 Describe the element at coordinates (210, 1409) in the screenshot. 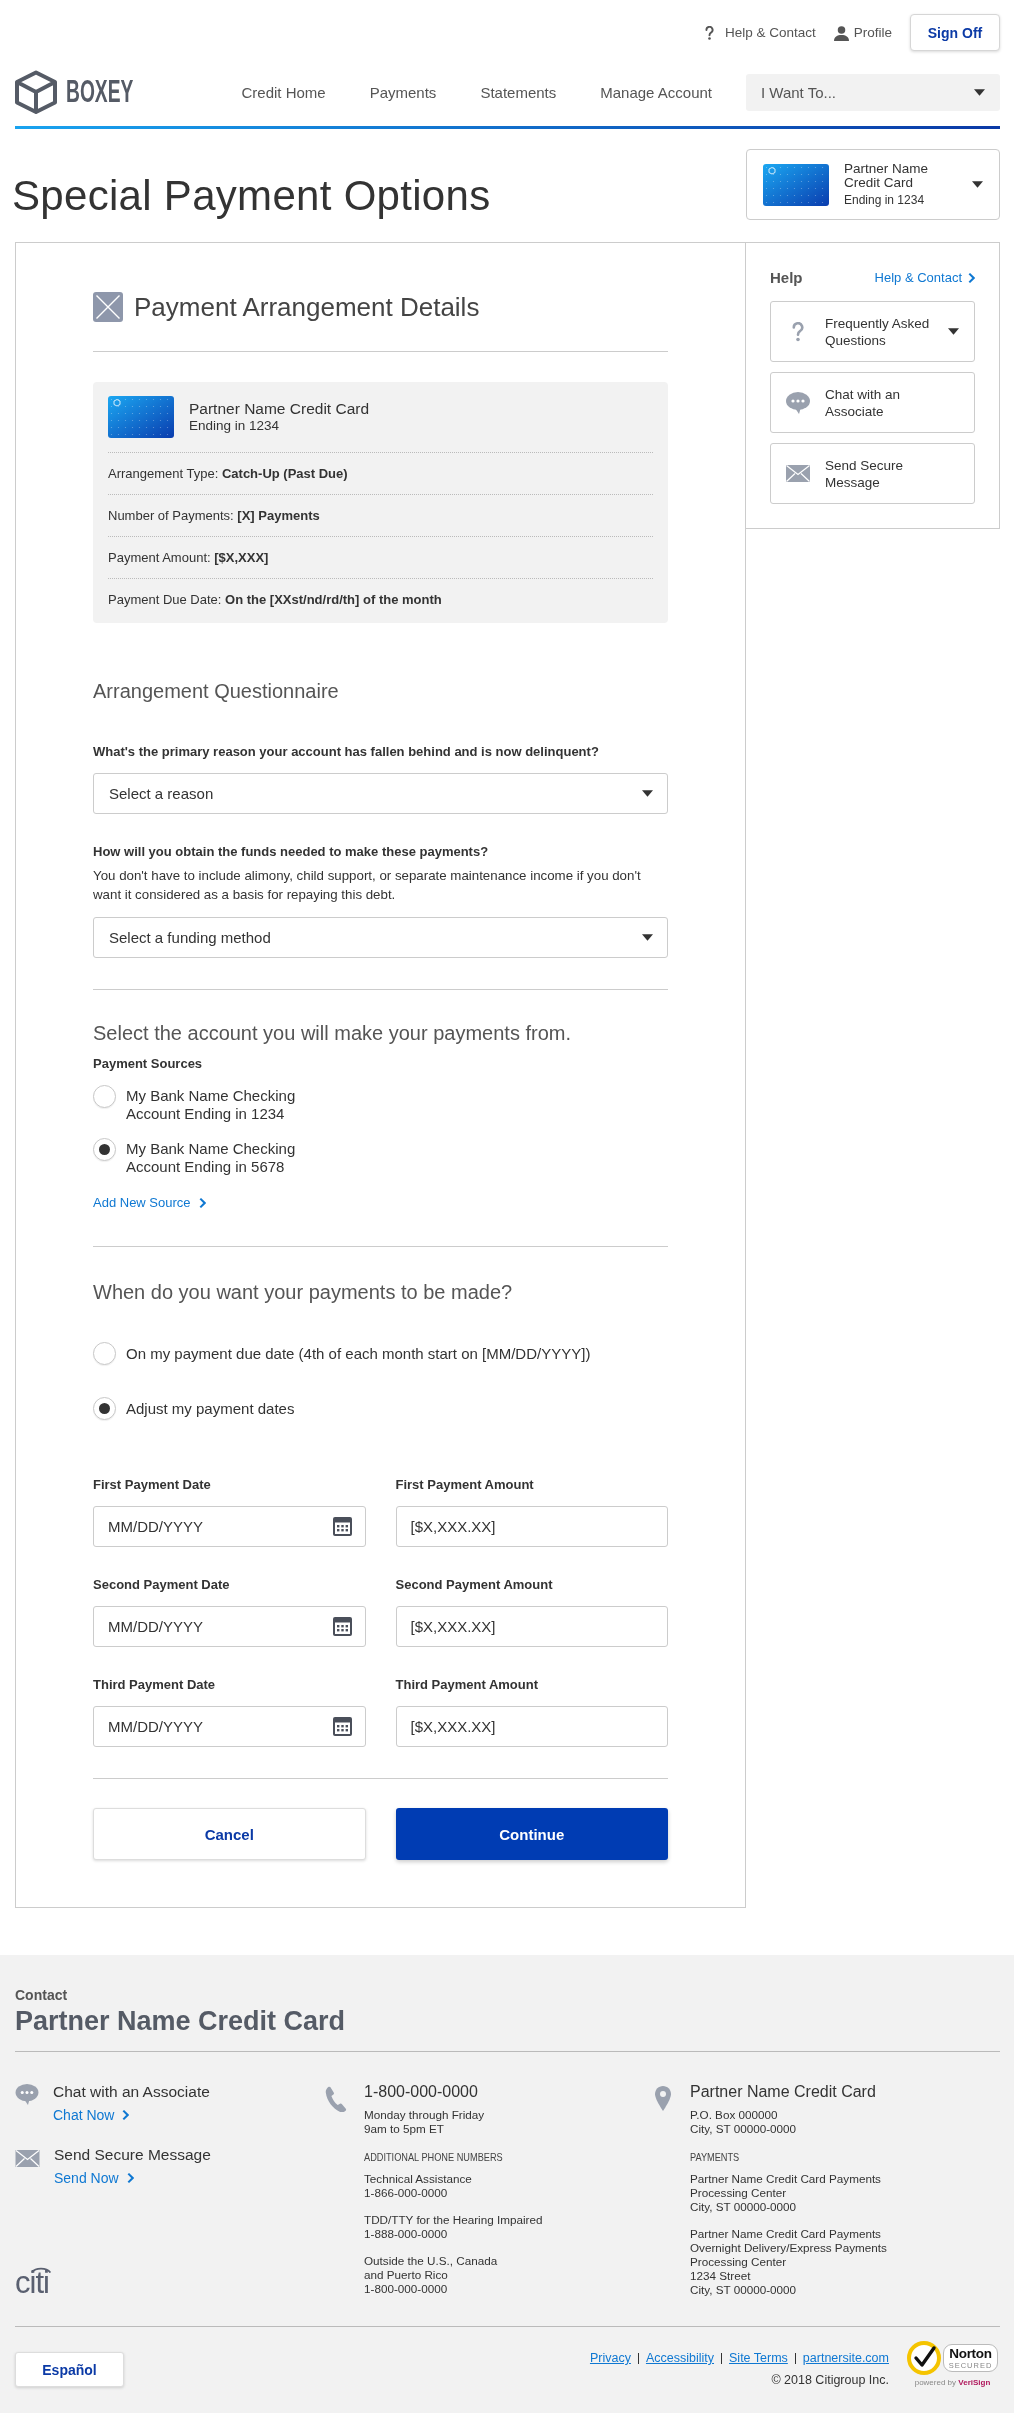

I see `radio-label: Adjust my payment dates` at that location.